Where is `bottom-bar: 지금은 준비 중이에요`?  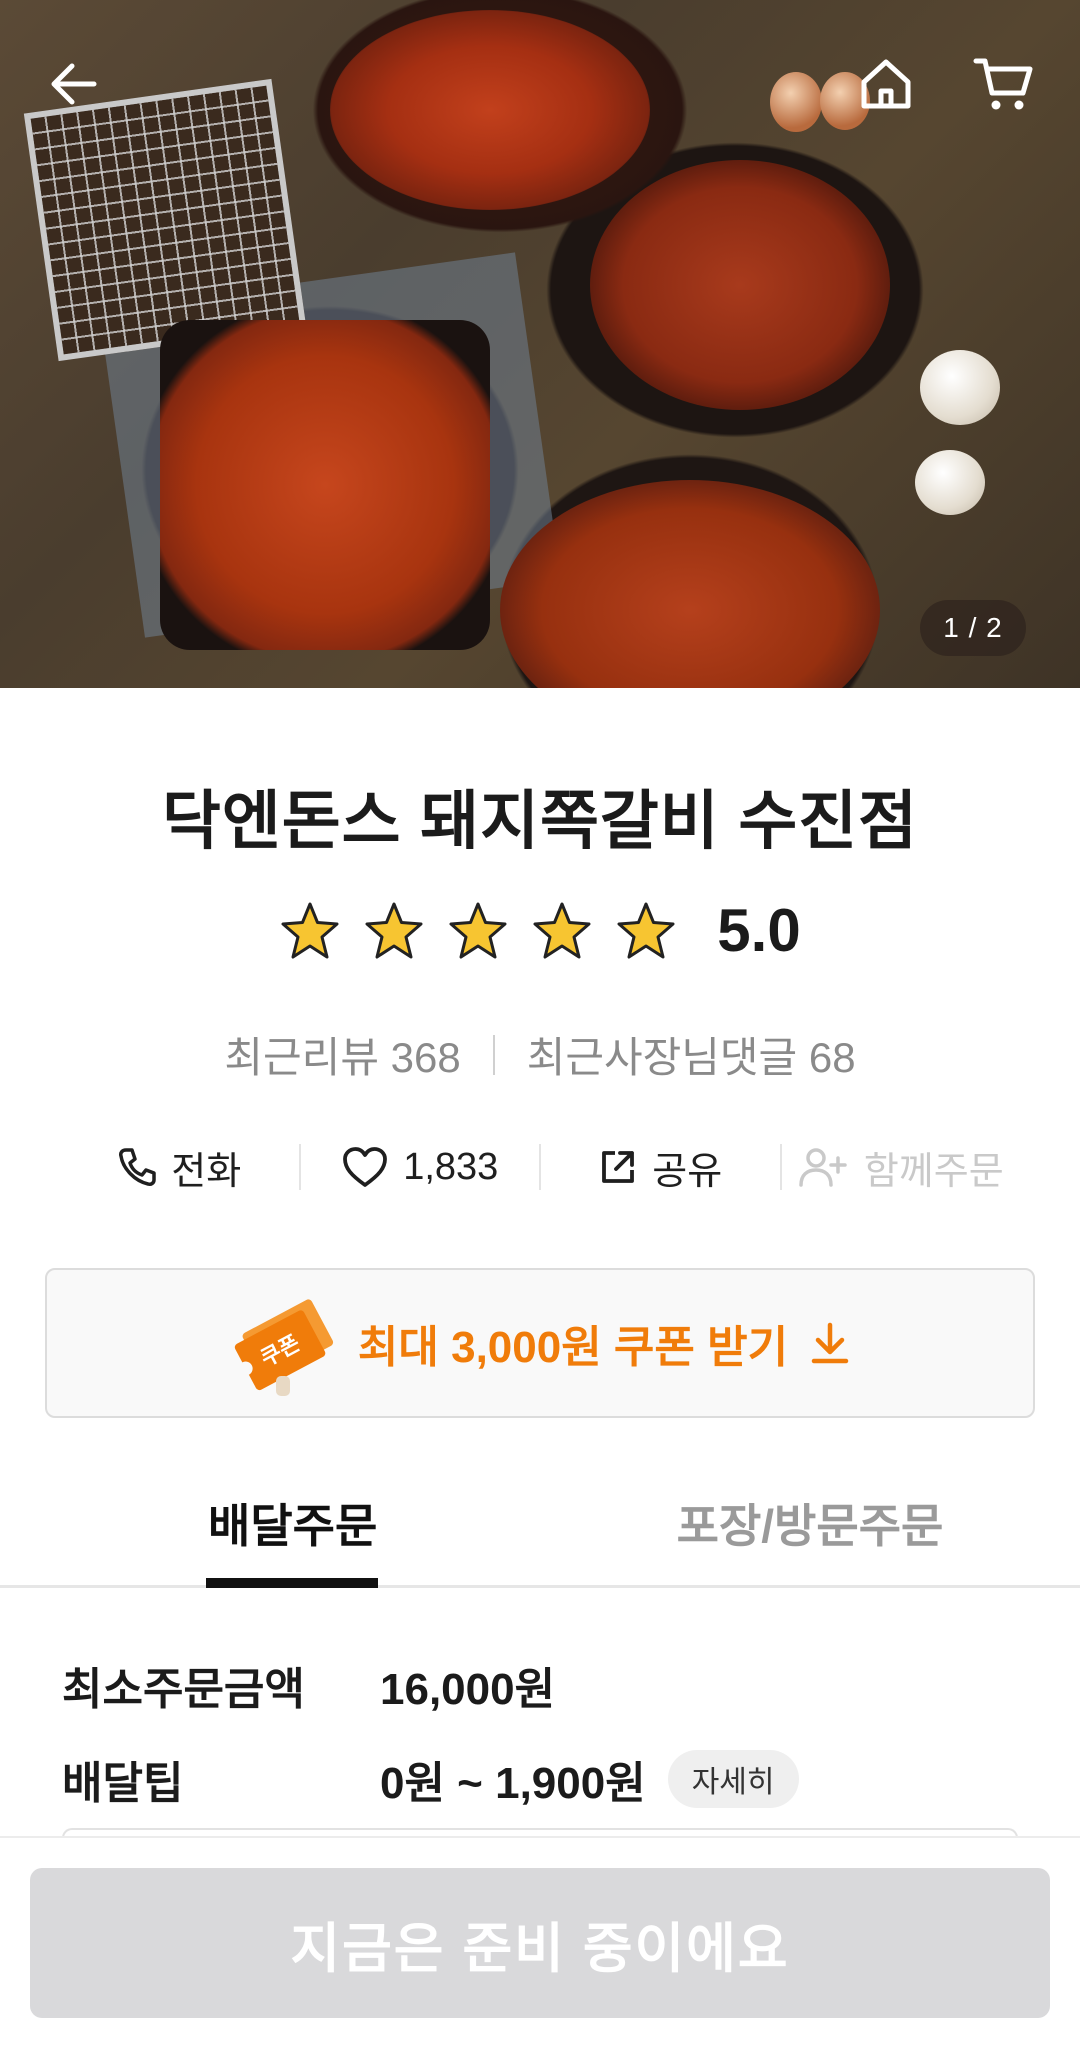 bottom-bar: 지금은 준비 중이에요 is located at coordinates (540, 1941).